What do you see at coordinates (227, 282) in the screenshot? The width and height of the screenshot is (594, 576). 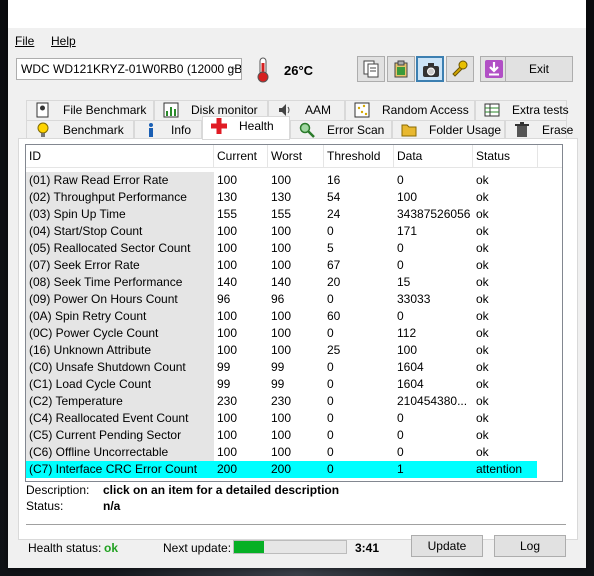 I see `cell-current: 140` at bounding box center [227, 282].